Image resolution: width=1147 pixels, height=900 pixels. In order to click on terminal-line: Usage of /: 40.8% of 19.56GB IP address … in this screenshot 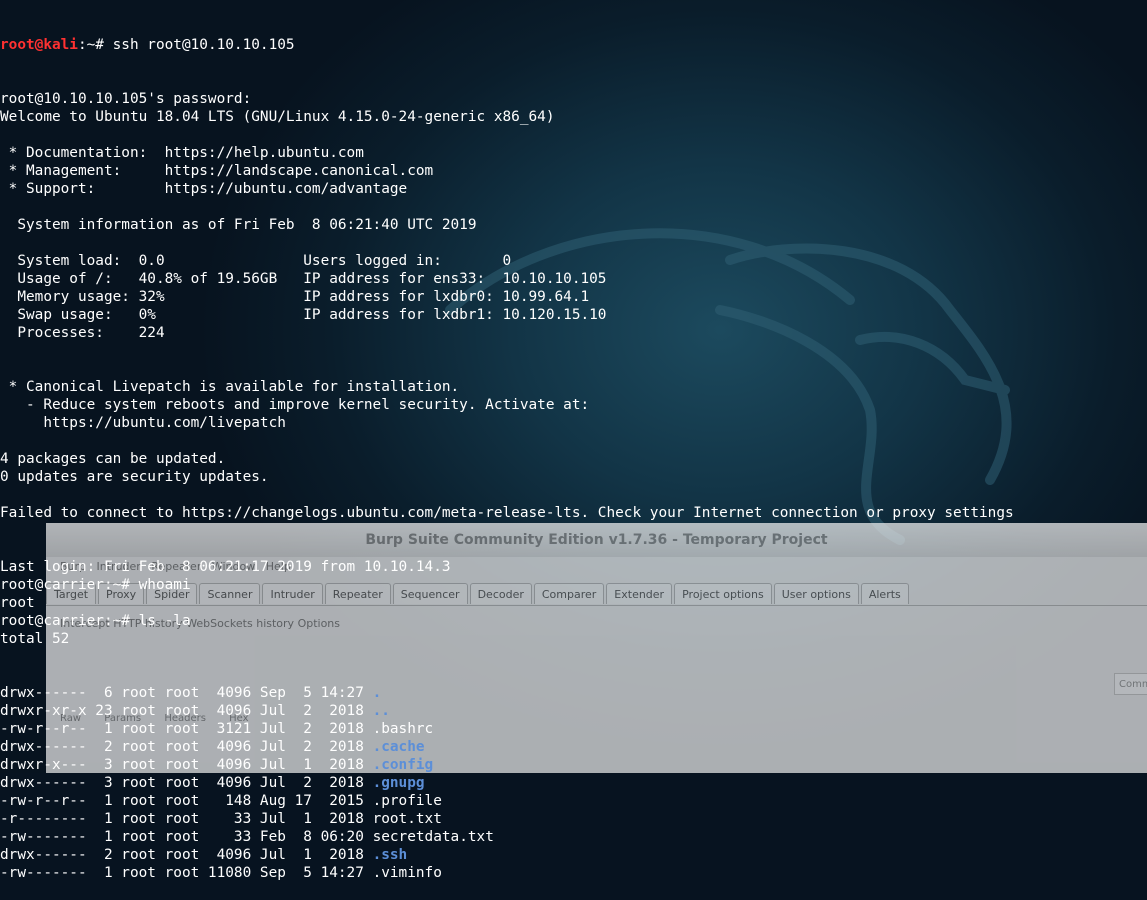, I will do `click(303, 279)`.